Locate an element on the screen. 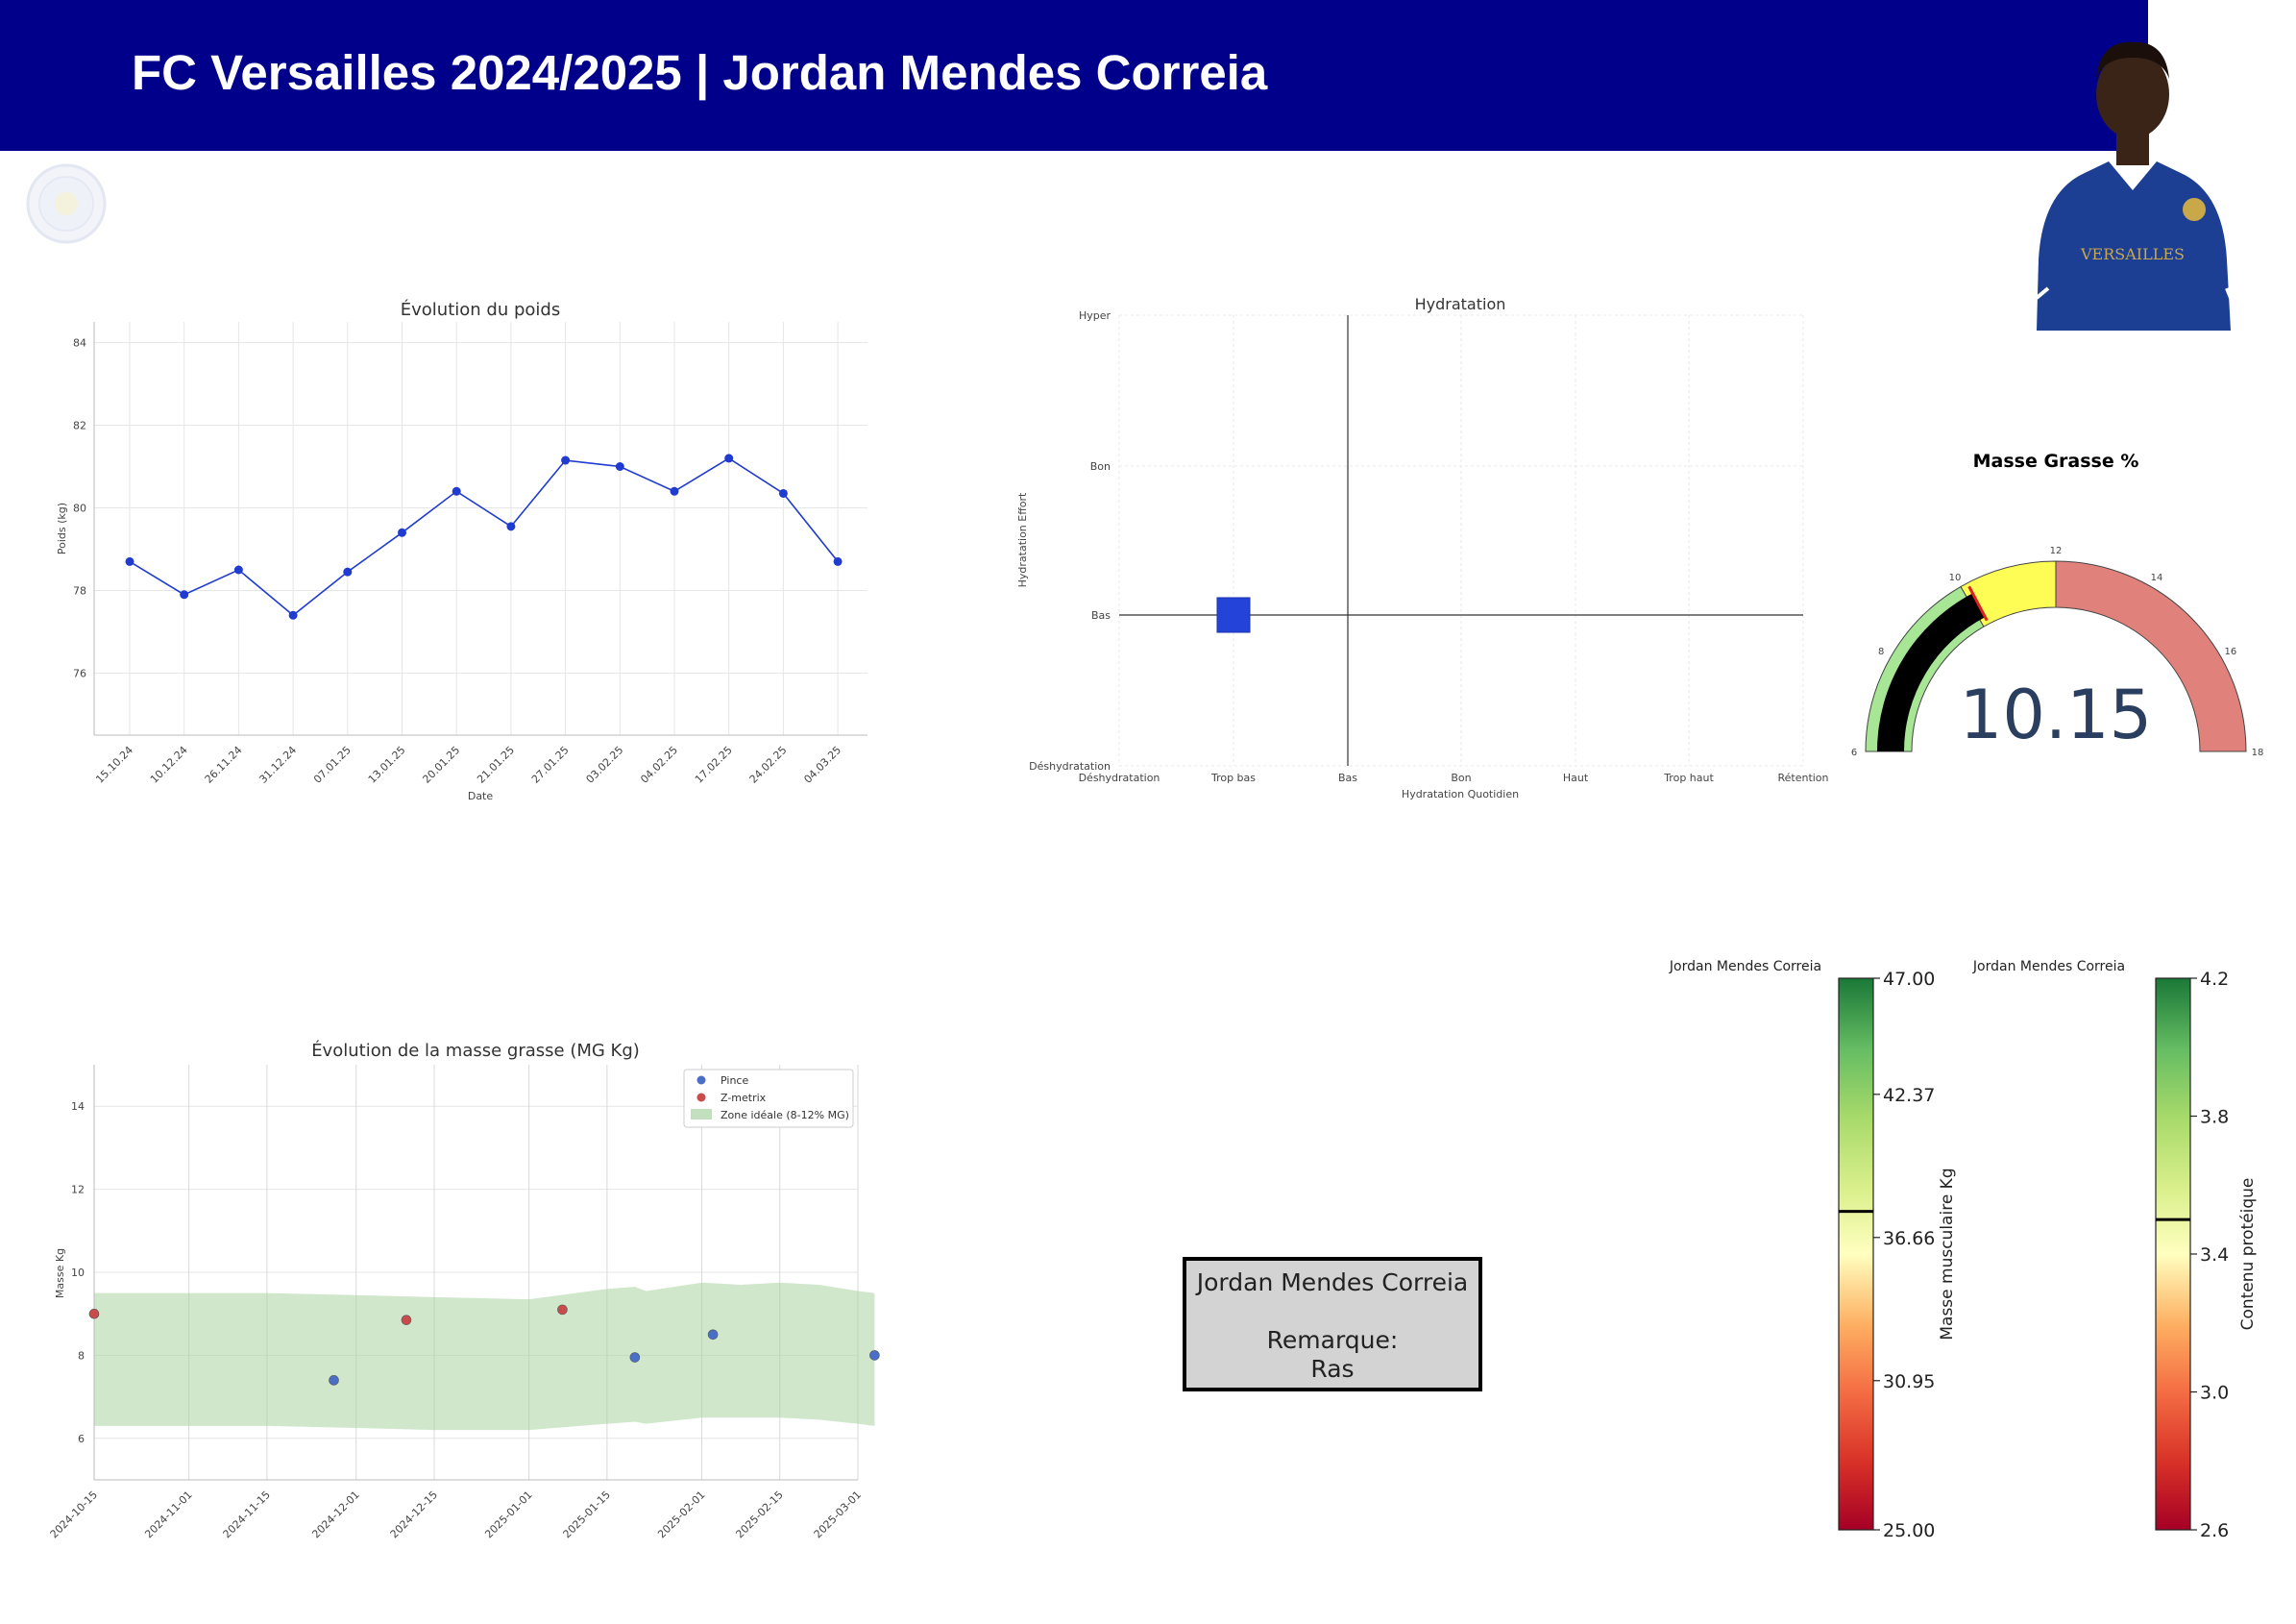 The image size is (2296, 1624). hydration-xtick: Rétention is located at coordinates (1802, 778).